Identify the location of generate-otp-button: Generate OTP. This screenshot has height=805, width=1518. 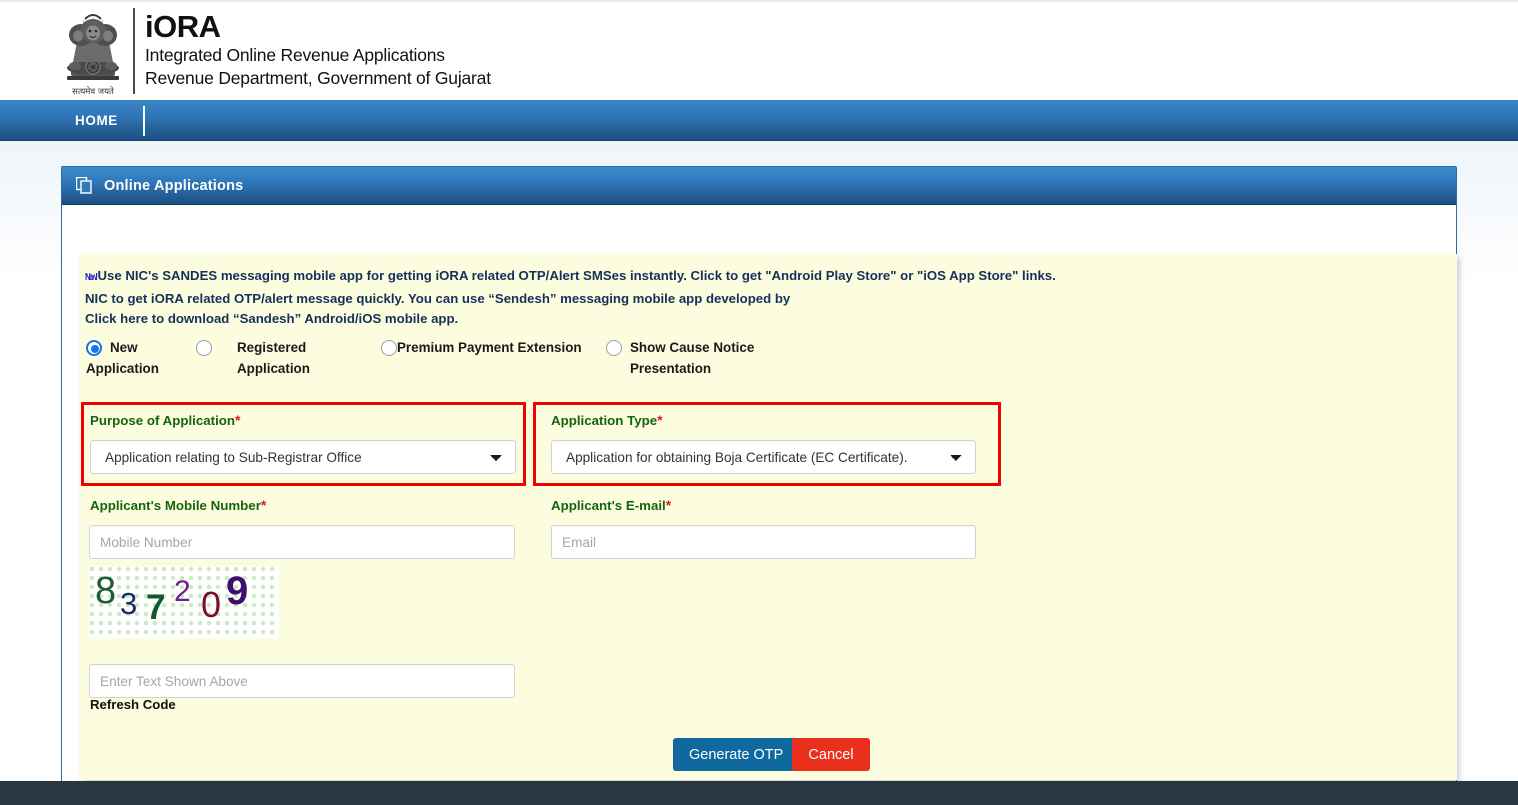
(736, 754).